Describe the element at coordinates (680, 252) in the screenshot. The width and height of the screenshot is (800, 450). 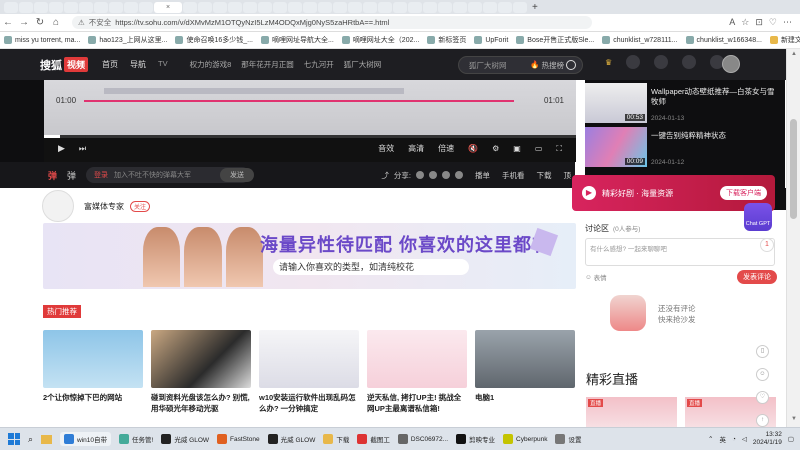
I see `comment-input: 有什么感想? 一起来聊聊吧` at that location.